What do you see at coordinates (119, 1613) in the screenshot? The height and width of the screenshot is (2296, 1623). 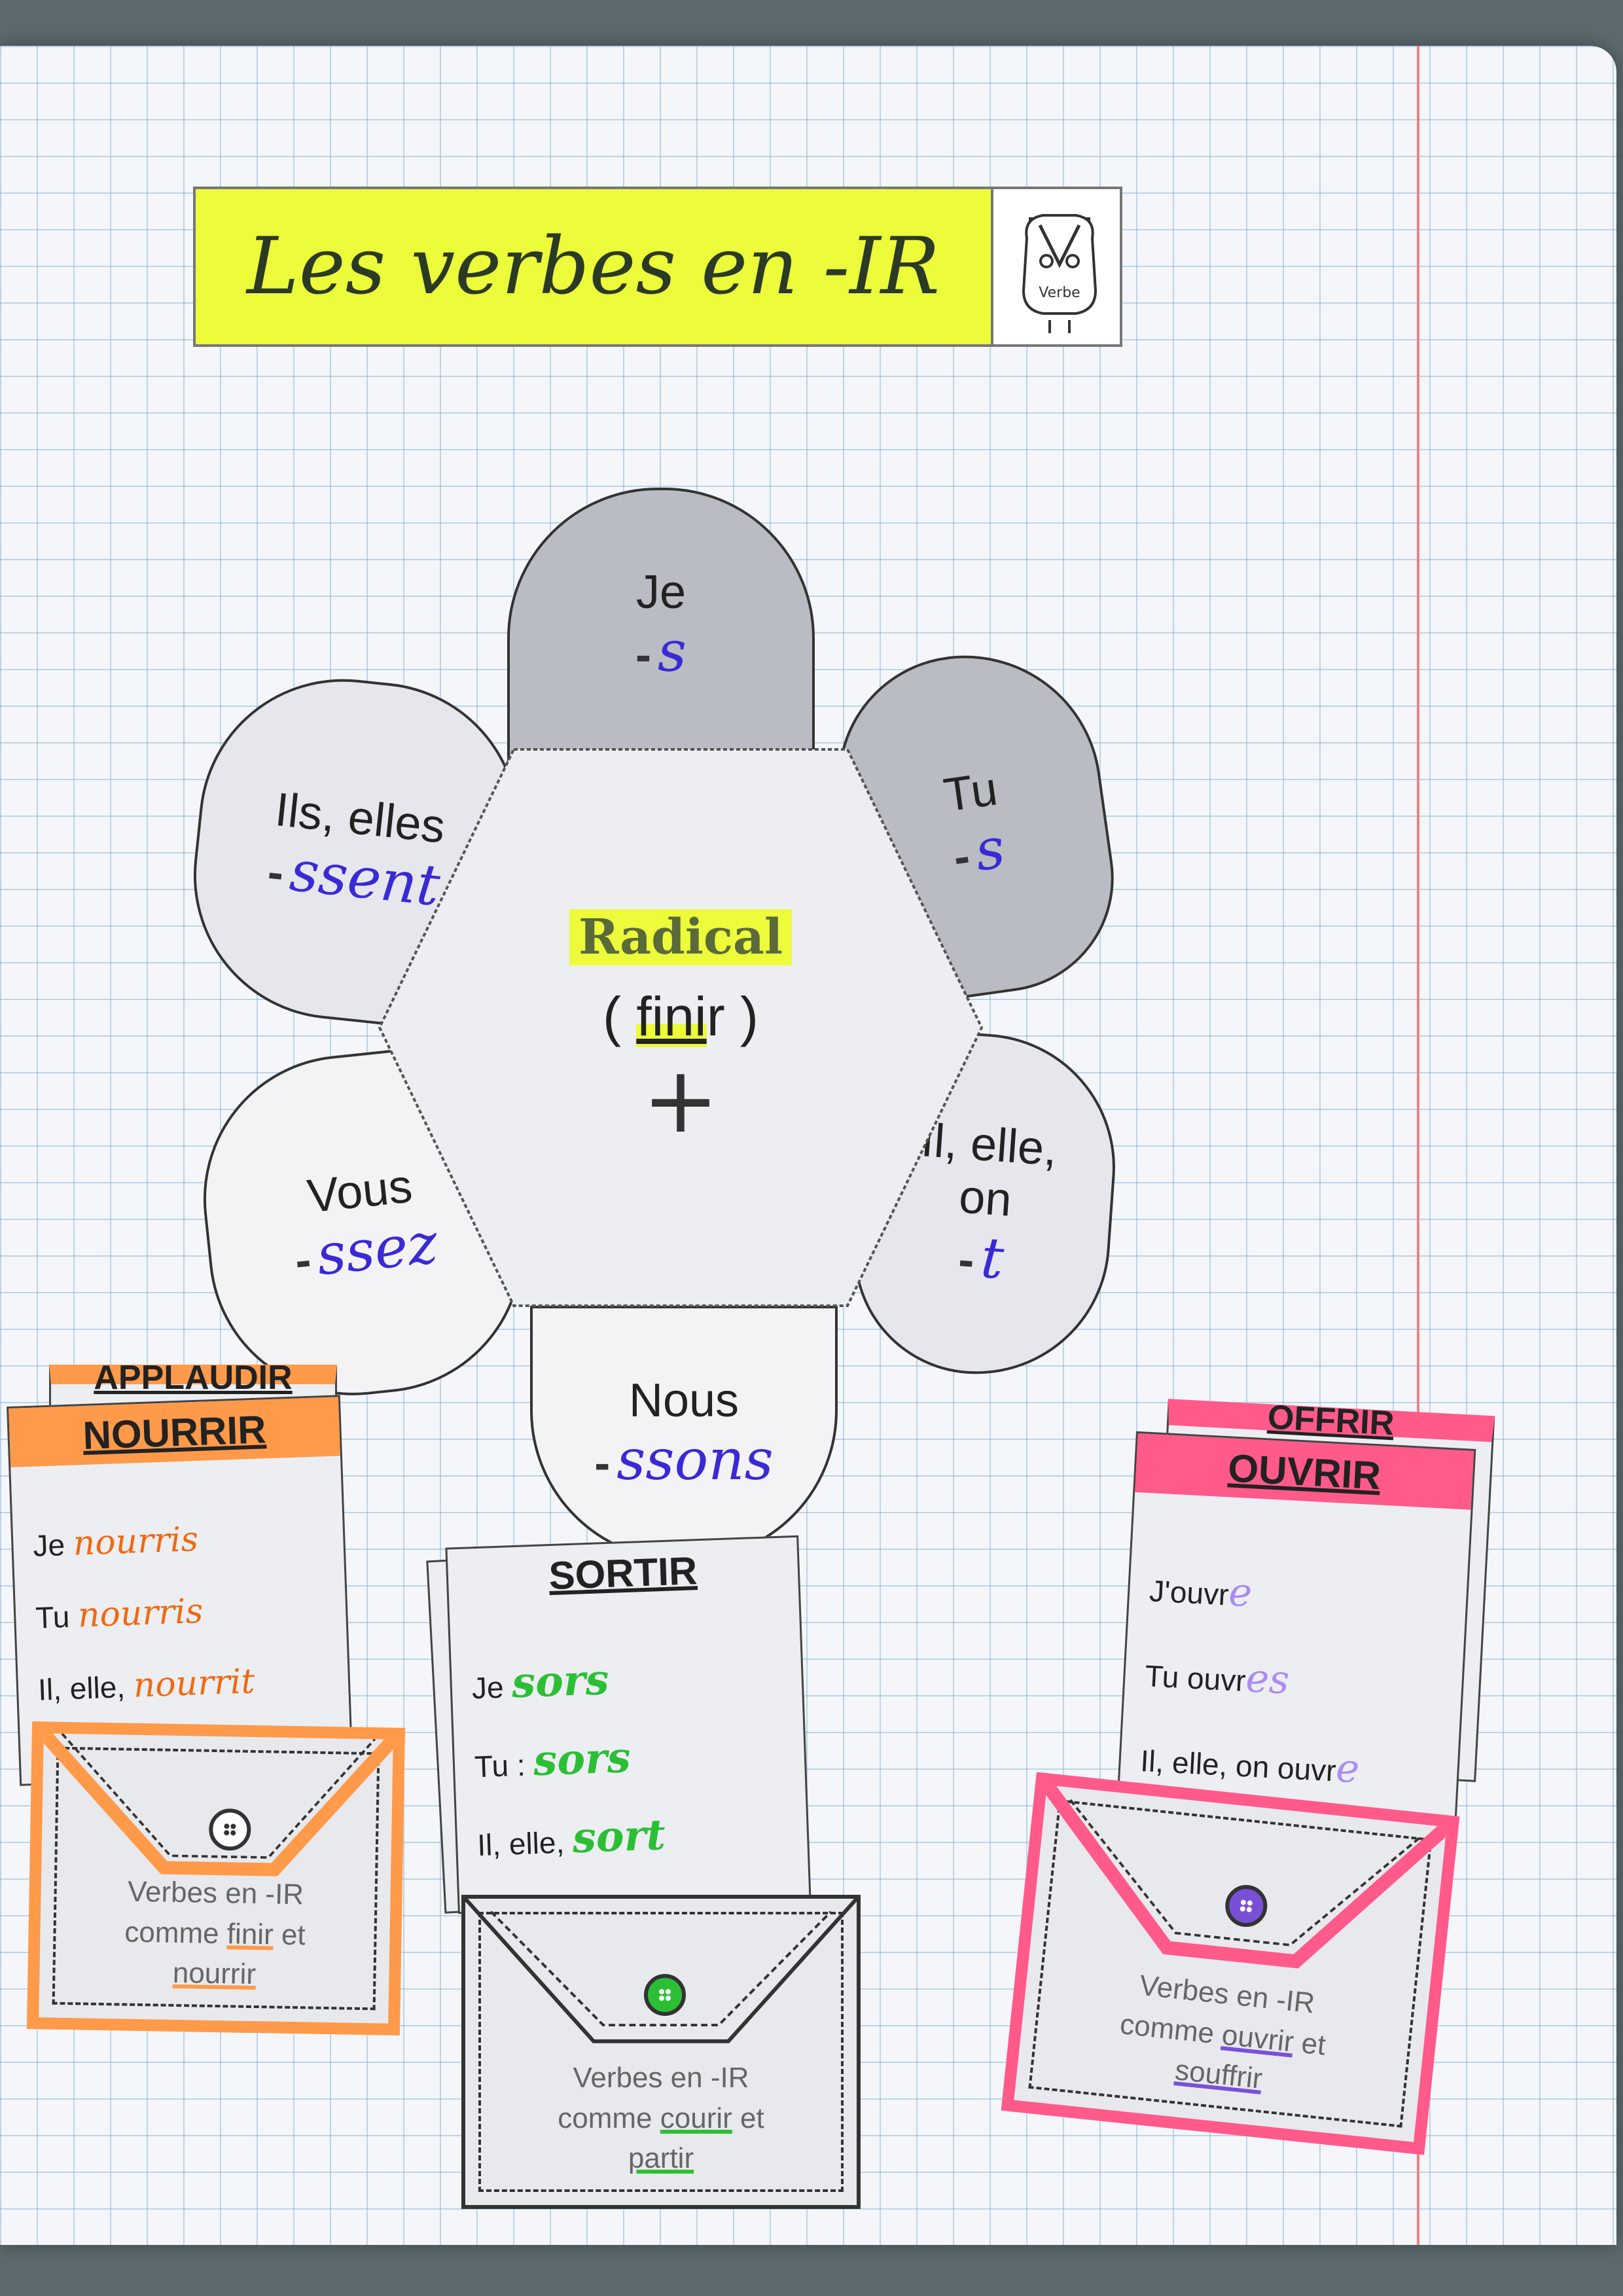 I see `card-nourrir-line-2: Tu nourris` at bounding box center [119, 1613].